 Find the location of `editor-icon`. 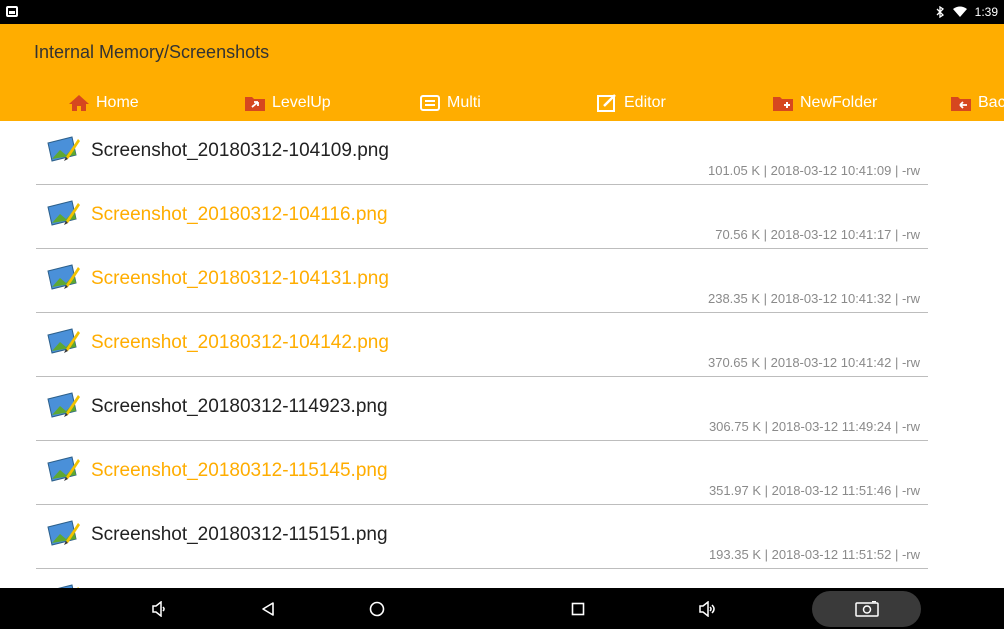

editor-icon is located at coordinates (606, 103).